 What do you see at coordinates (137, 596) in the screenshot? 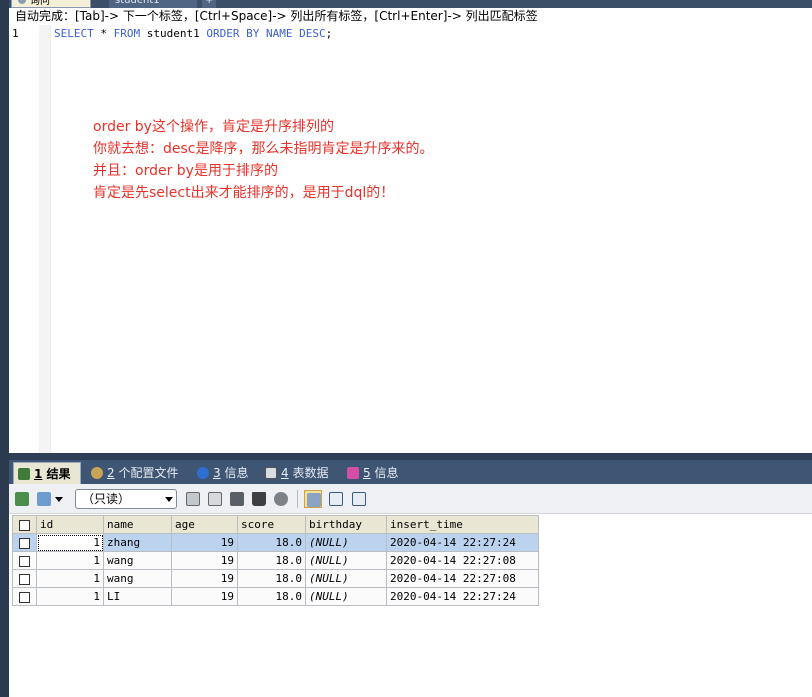
I see `cell-name: LI` at bounding box center [137, 596].